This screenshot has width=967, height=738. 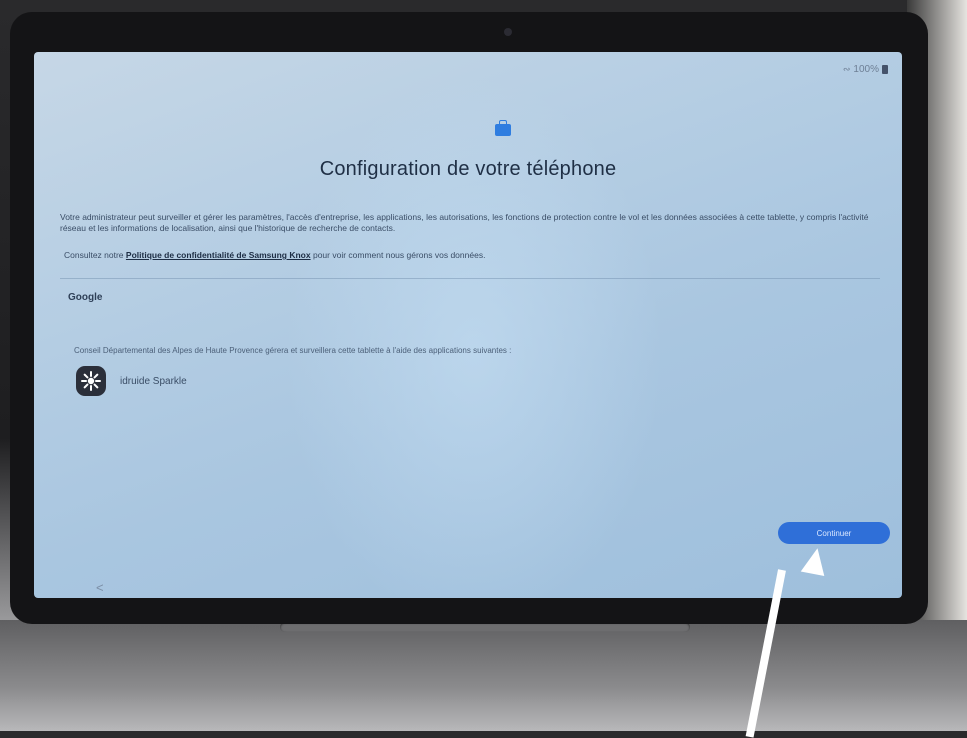 What do you see at coordinates (503, 128) in the screenshot?
I see `briefcase-icon` at bounding box center [503, 128].